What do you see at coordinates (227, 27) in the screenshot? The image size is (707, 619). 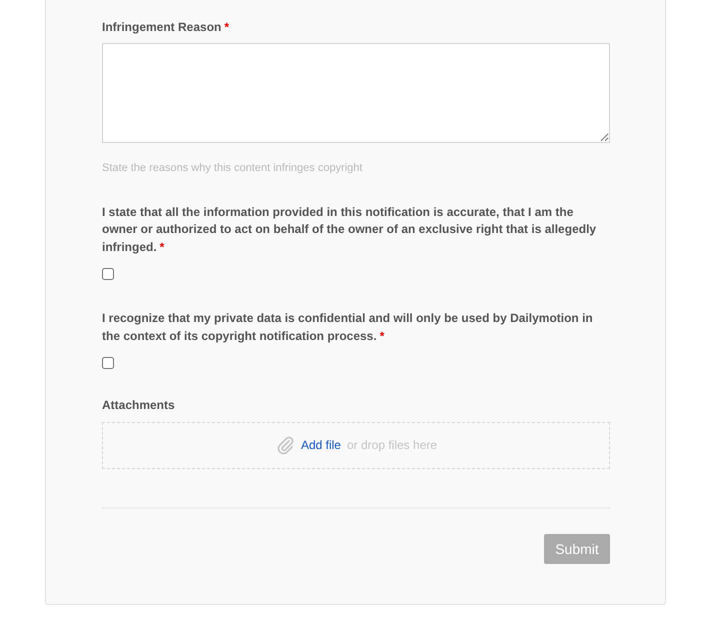 I see `required-mark: *` at bounding box center [227, 27].